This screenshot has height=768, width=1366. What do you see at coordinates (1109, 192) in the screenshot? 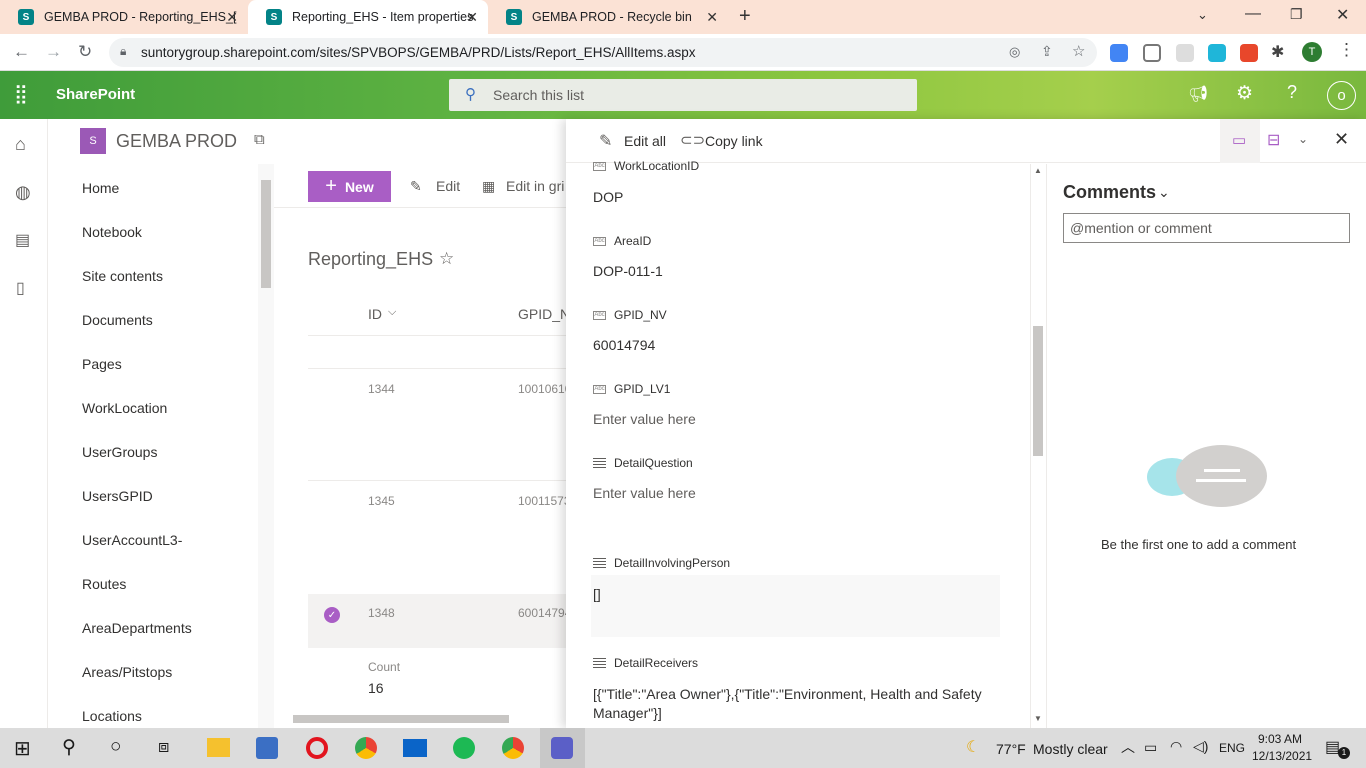
I see `comments-title: Comments` at bounding box center [1109, 192].